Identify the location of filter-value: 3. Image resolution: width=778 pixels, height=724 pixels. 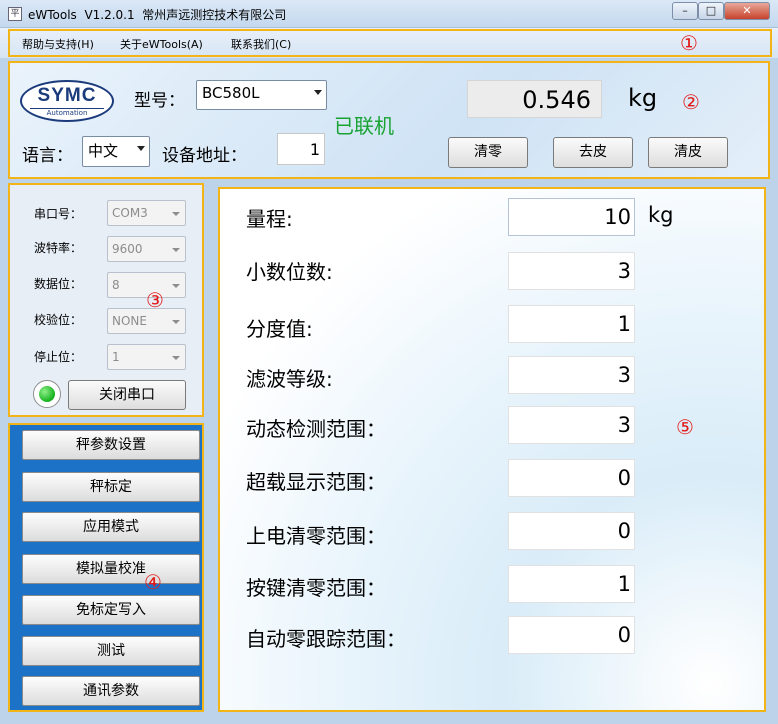
(624, 375).